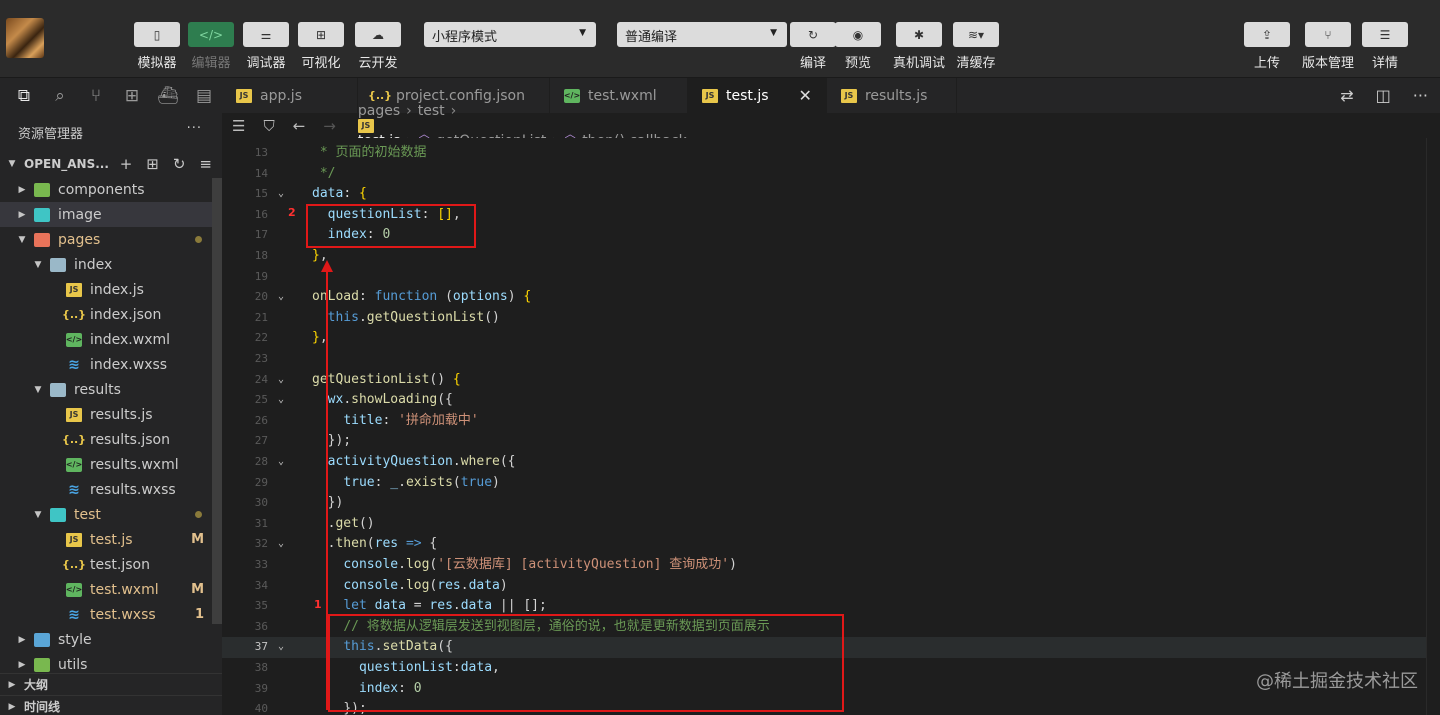  What do you see at coordinates (168, 96) in the screenshot?
I see `docker-icon: ⛴` at bounding box center [168, 96].